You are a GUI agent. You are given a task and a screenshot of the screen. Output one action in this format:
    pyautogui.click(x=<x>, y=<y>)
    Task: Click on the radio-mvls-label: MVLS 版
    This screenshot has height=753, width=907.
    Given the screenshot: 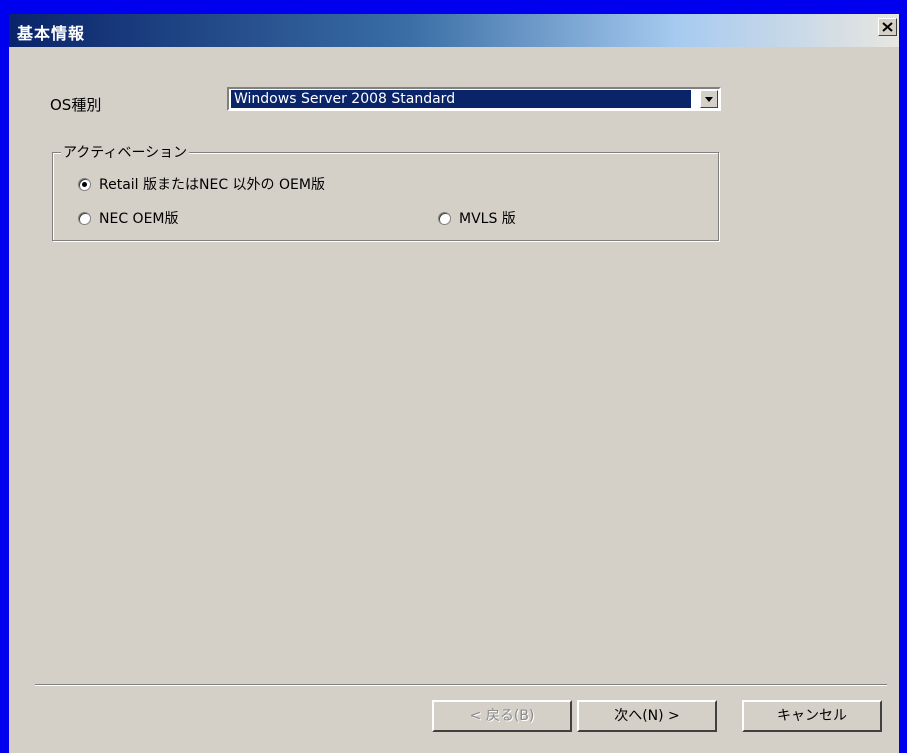 What is the action you would take?
    pyautogui.click(x=487, y=219)
    